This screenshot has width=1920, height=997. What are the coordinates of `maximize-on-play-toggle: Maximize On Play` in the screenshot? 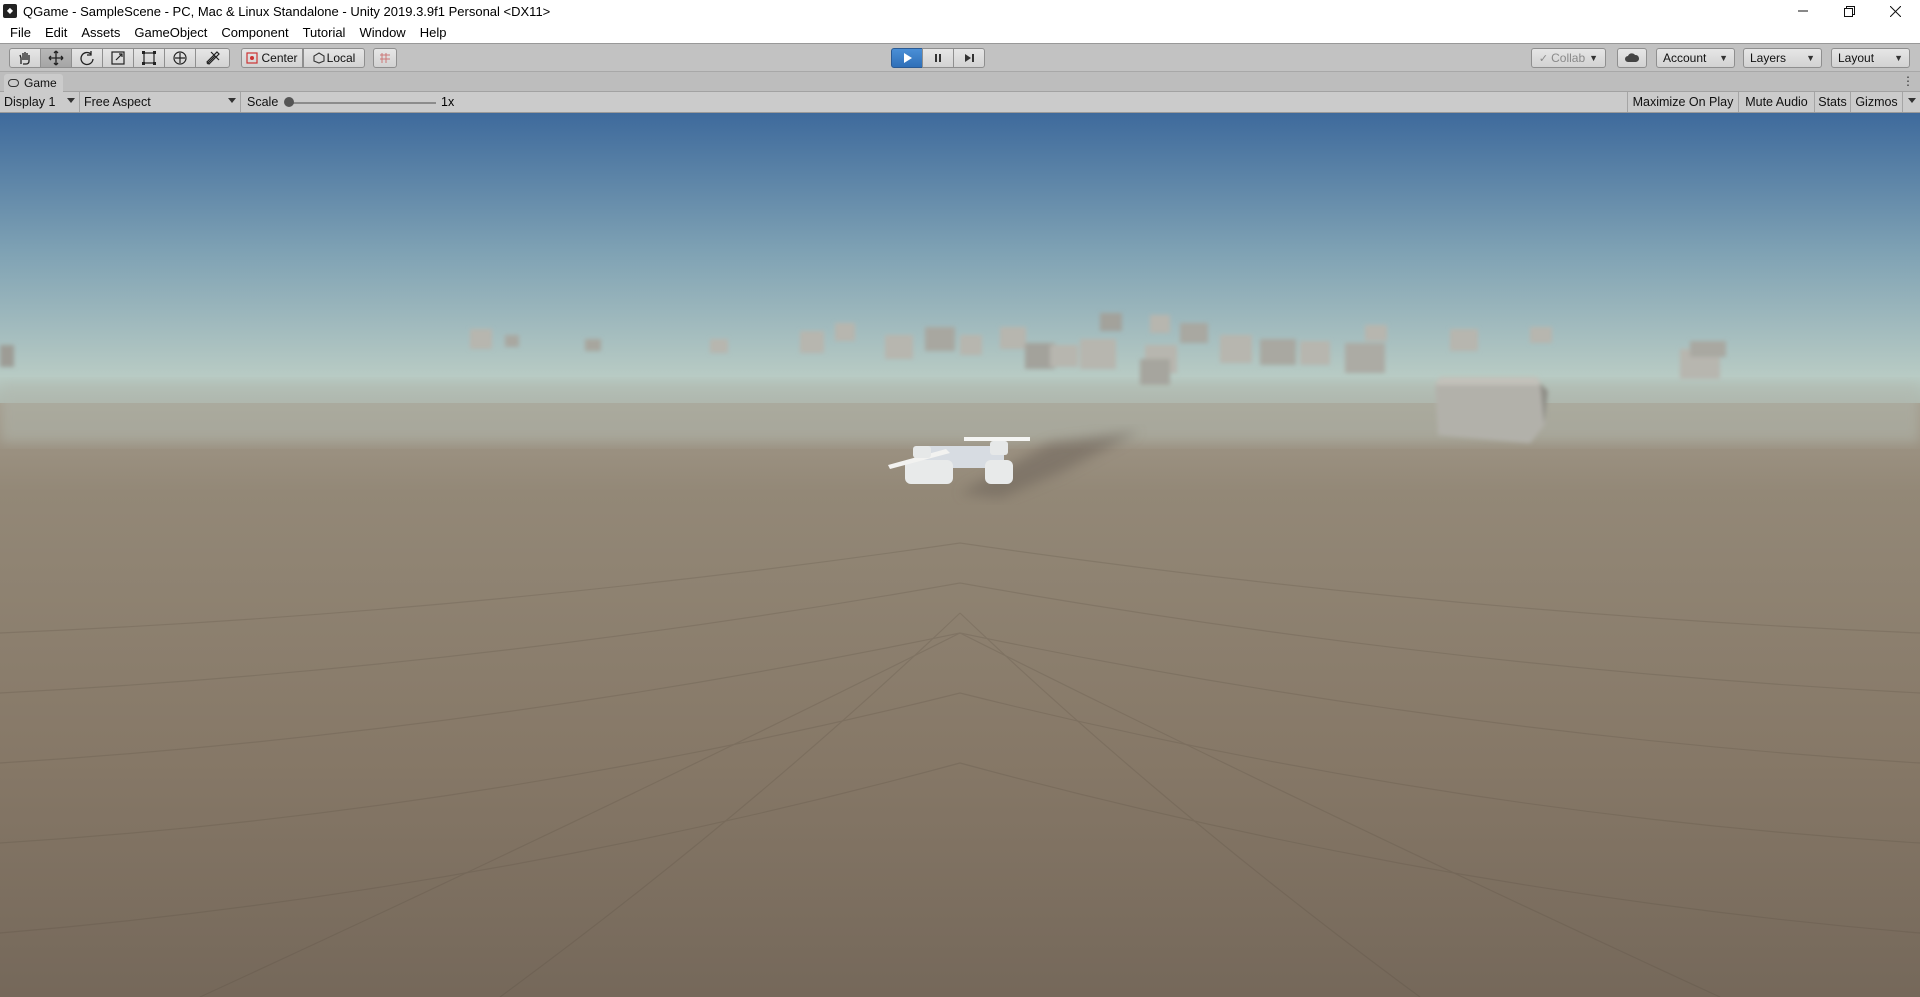 It's located at (1683, 102).